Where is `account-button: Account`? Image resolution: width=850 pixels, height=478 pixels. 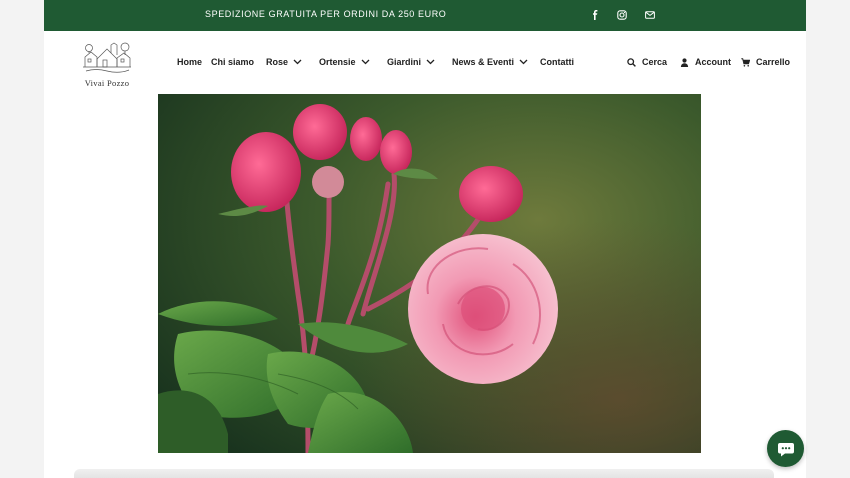 account-button: Account is located at coordinates (705, 62).